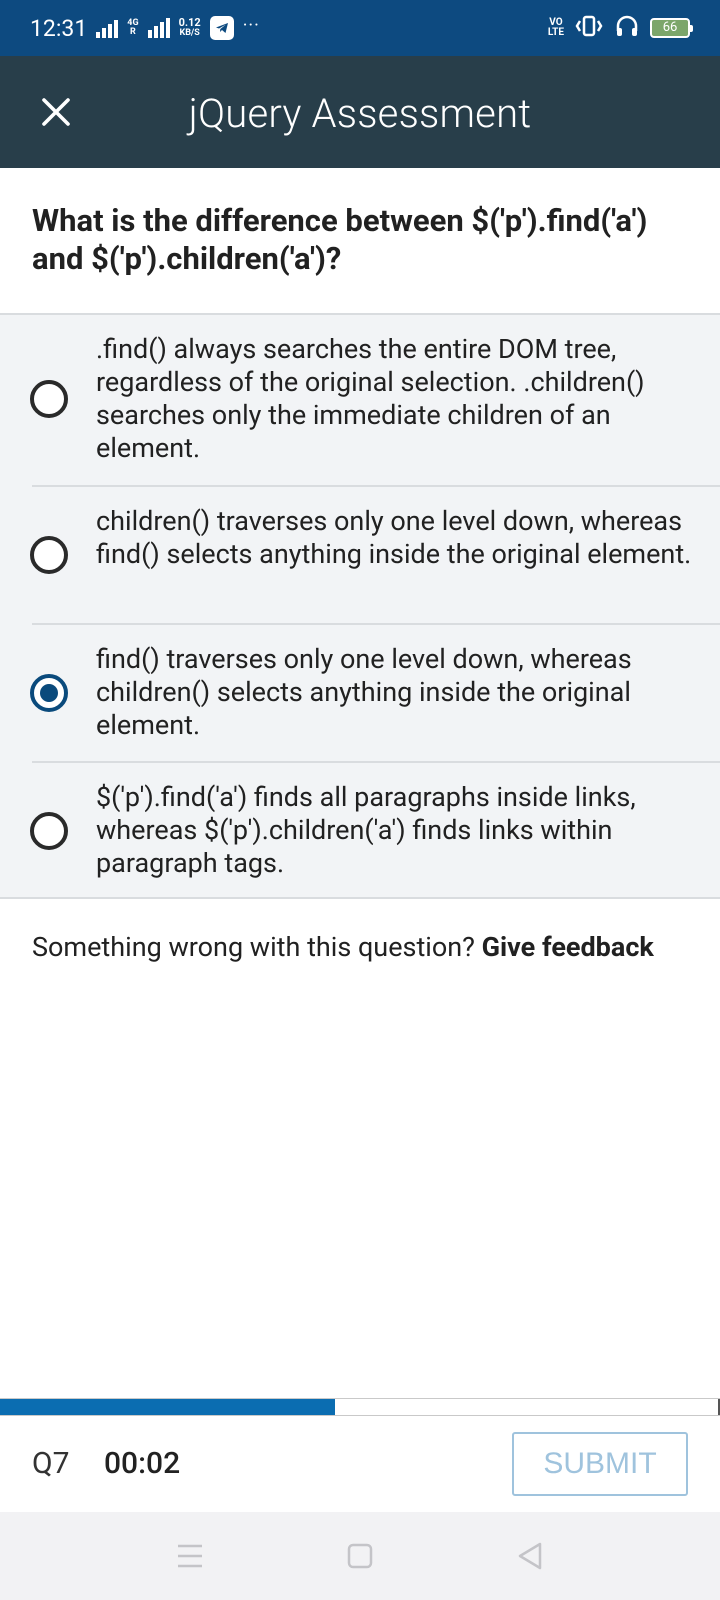  I want to click on status-time: 12:31, so click(59, 28).